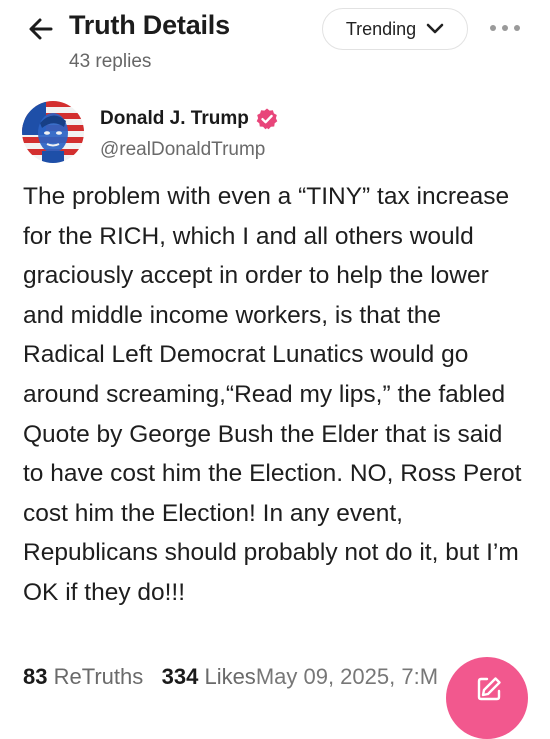  What do you see at coordinates (267, 119) in the screenshot?
I see `verified-badge-icon` at bounding box center [267, 119].